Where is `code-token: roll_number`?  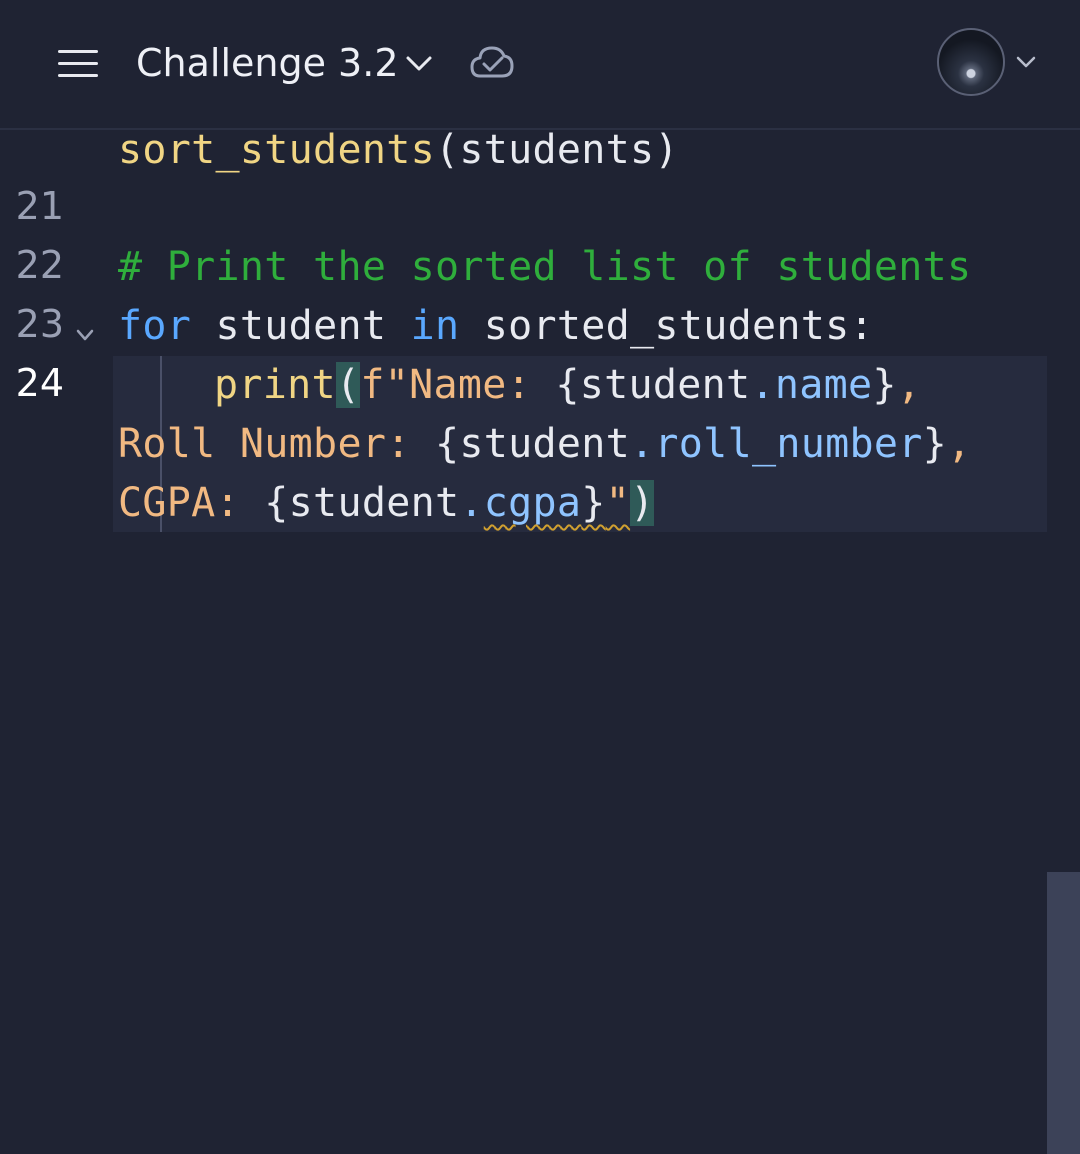
code-token: roll_number is located at coordinates (788, 444).